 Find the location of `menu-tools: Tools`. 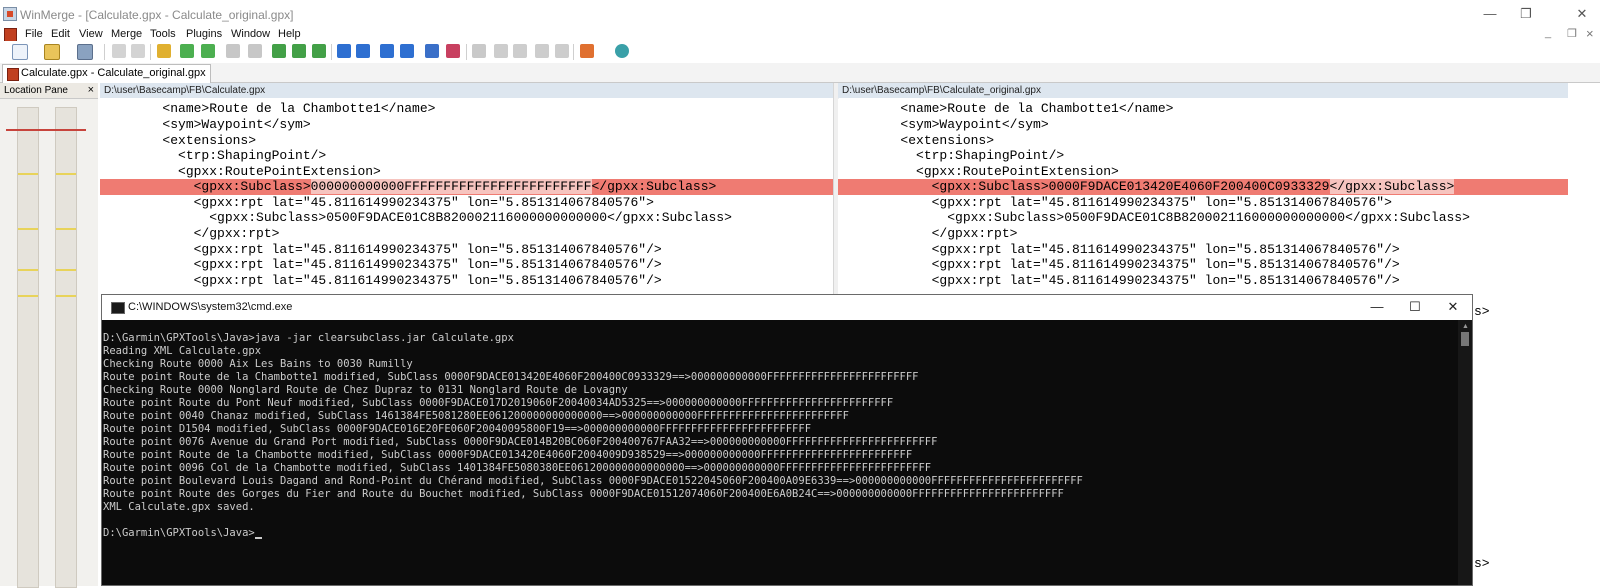

menu-tools: Tools is located at coordinates (163, 34).